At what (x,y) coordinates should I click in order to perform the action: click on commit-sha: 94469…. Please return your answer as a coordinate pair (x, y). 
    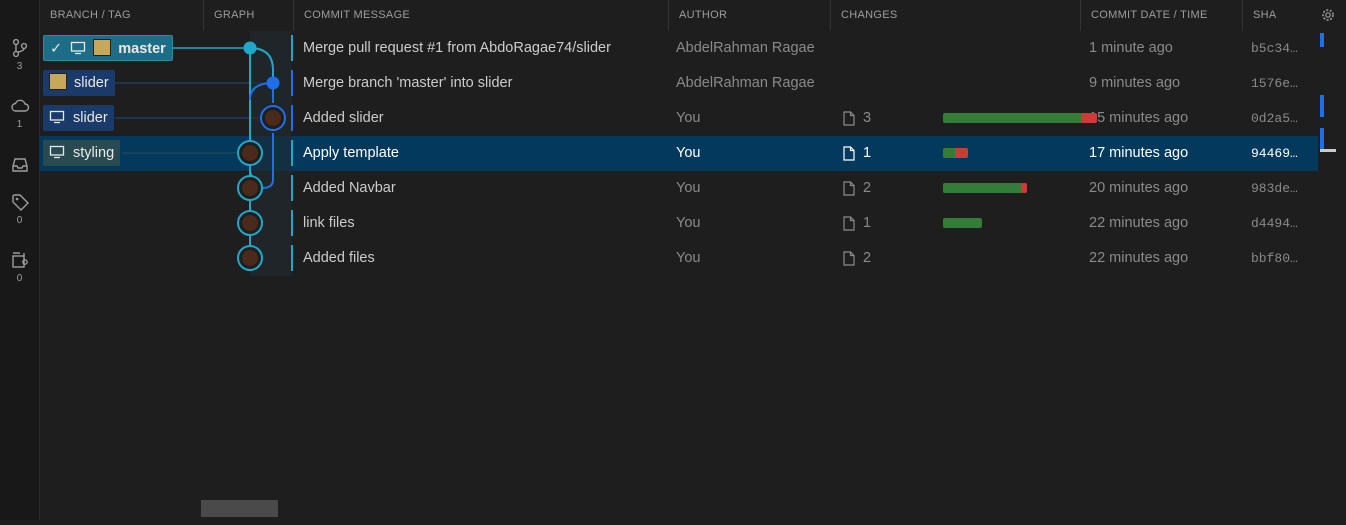
    Looking at the image, I should click on (1274, 153).